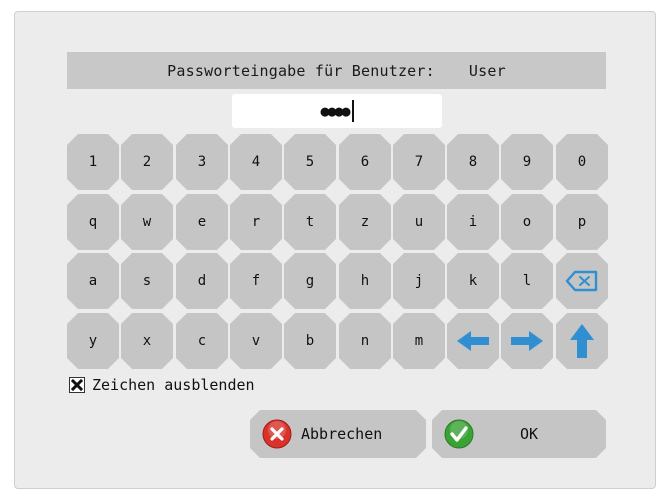 This screenshot has width=659, height=491. I want to click on text-caret, so click(352, 111).